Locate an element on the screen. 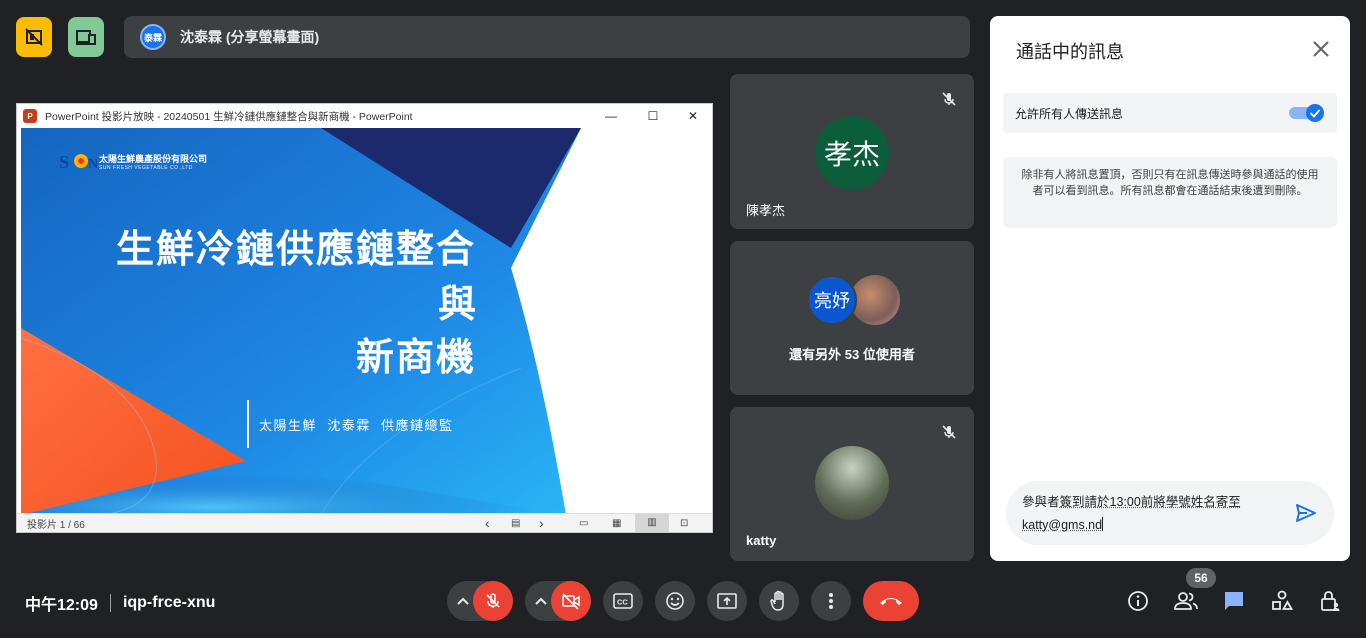 Image resolution: width=1366 pixels, height=638 pixels. subtitle-divider is located at coordinates (248, 424).